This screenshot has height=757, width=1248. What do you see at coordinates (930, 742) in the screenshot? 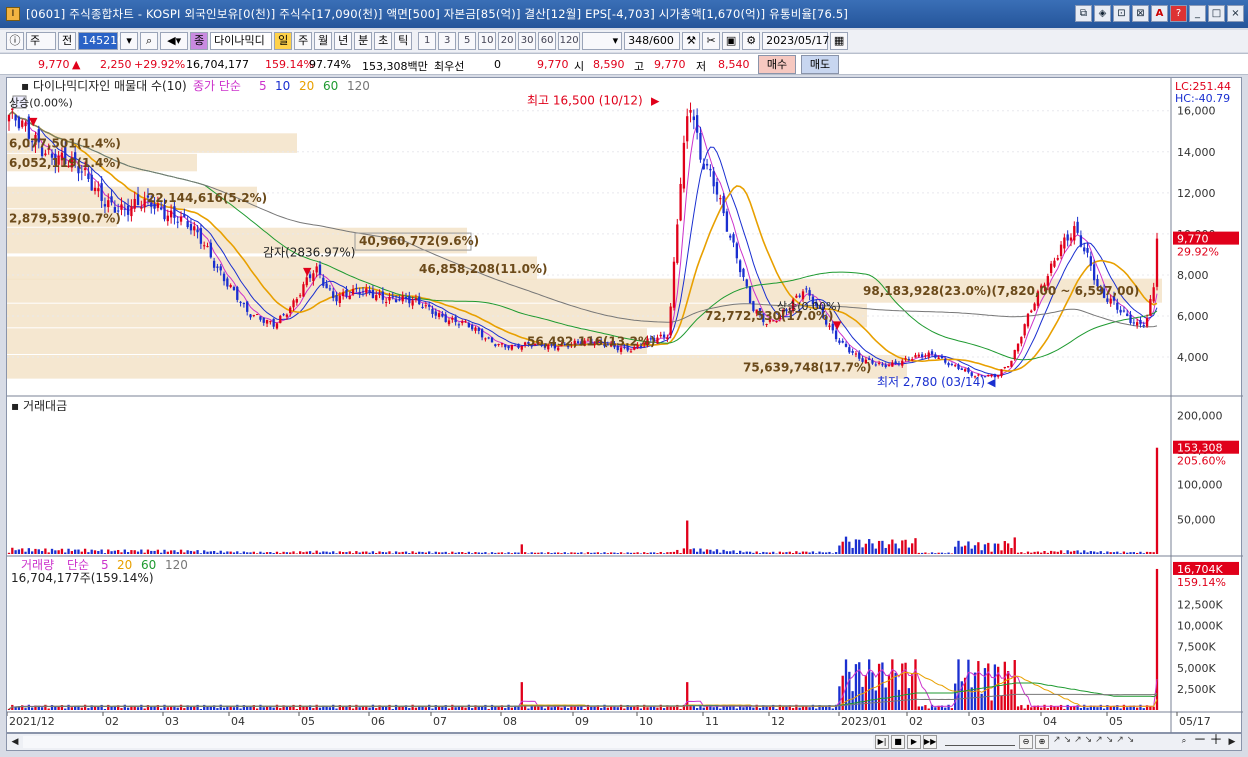
I see `fast-forward-button: ▶▶` at bounding box center [930, 742].